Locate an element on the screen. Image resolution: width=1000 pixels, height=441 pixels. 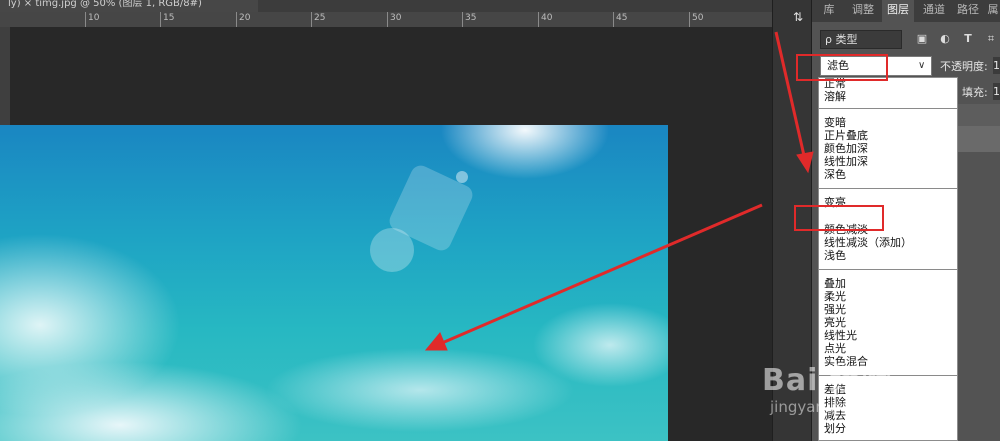
arrow-left-head is located at coordinates (436, 341).